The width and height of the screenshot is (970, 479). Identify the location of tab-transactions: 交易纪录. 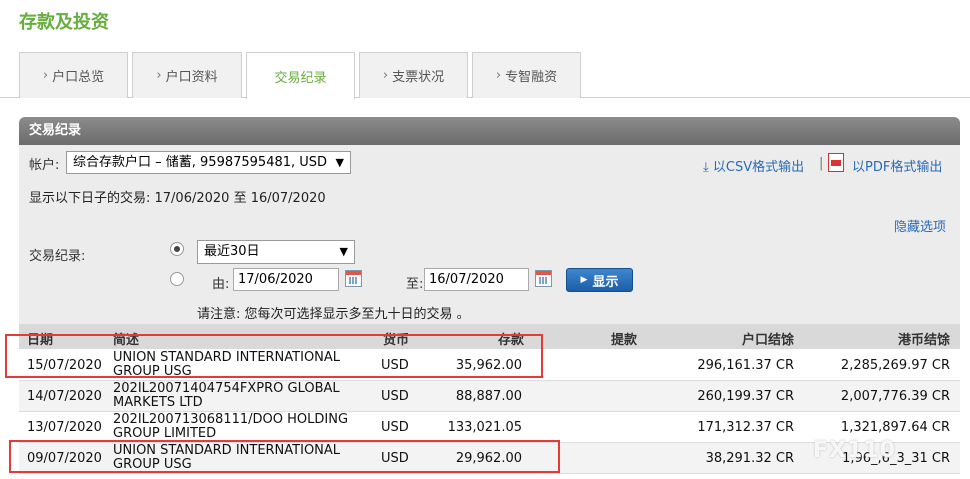
(300, 75).